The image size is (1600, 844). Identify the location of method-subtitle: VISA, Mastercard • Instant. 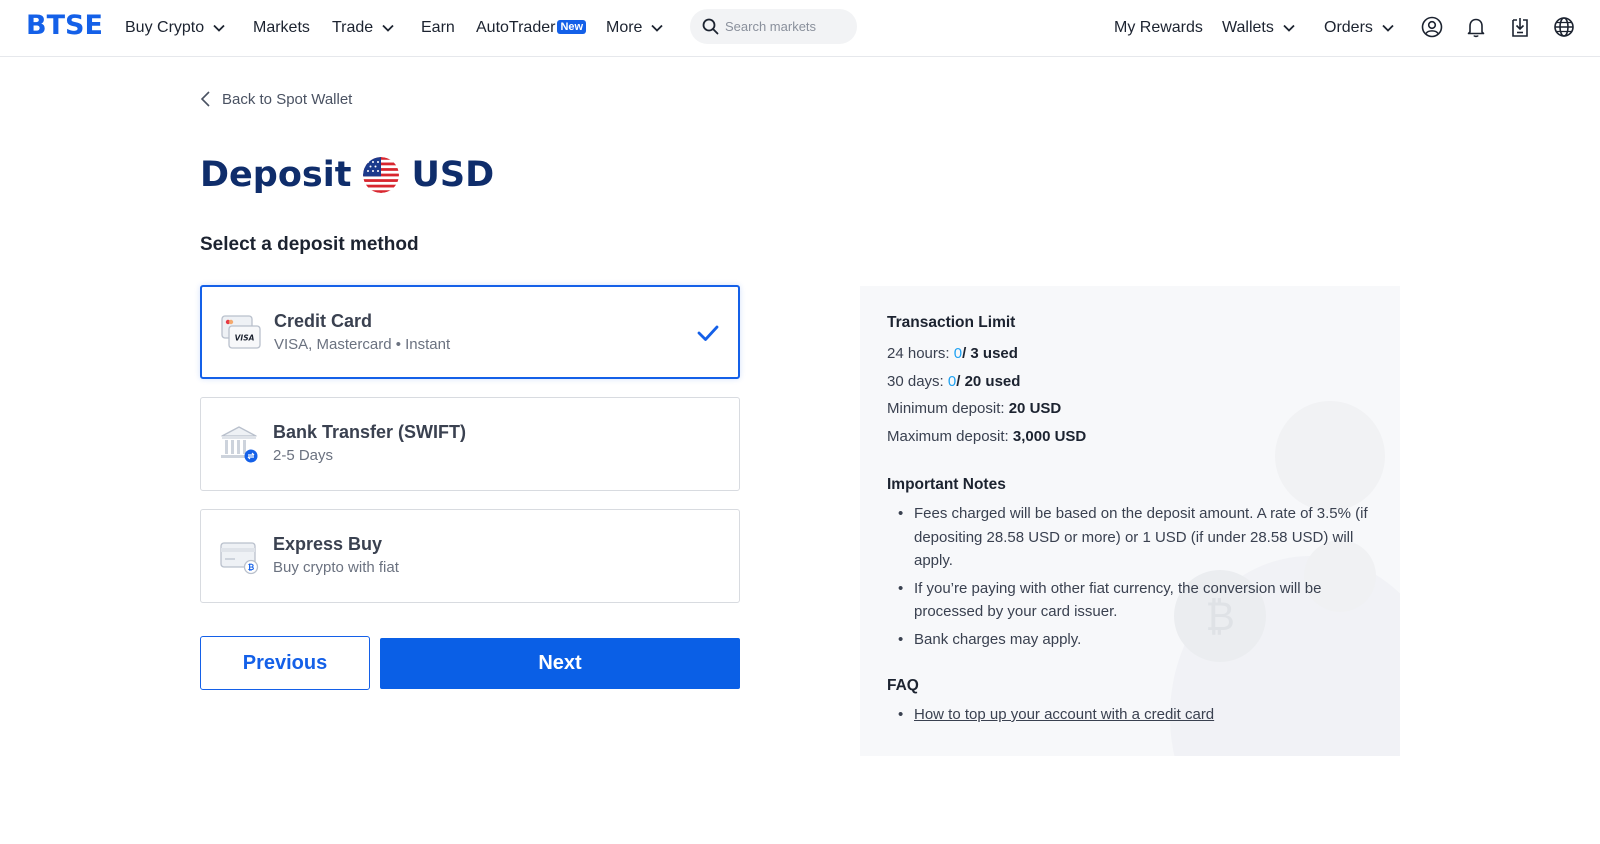
(362, 344).